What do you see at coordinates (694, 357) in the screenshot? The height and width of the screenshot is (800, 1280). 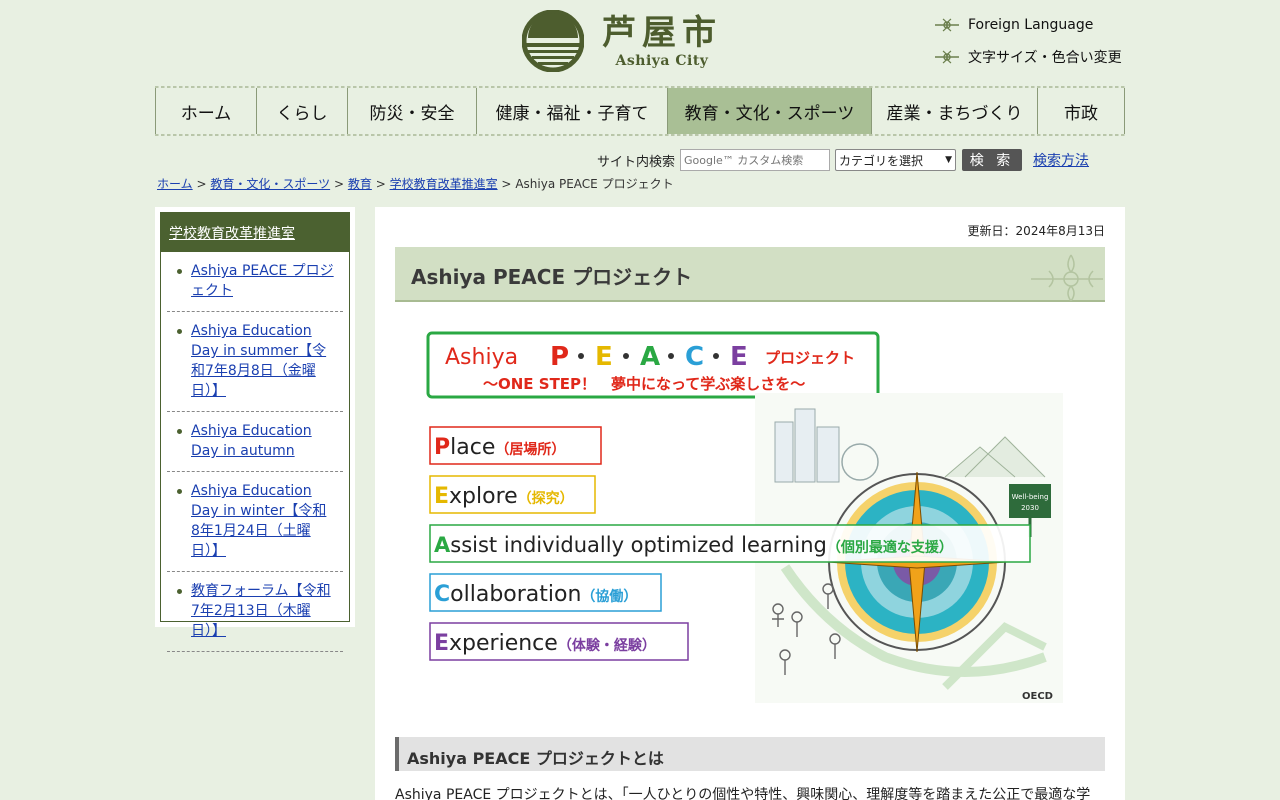 I see `figure-title-letter: C` at bounding box center [694, 357].